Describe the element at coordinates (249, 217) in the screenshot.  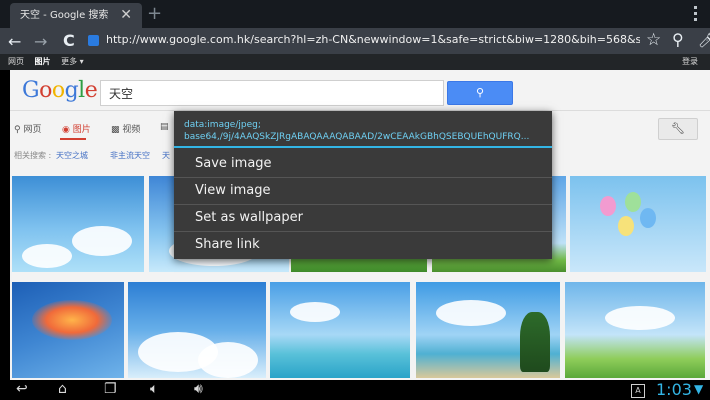
I see `menu-item-label: Set as wallpaper` at that location.